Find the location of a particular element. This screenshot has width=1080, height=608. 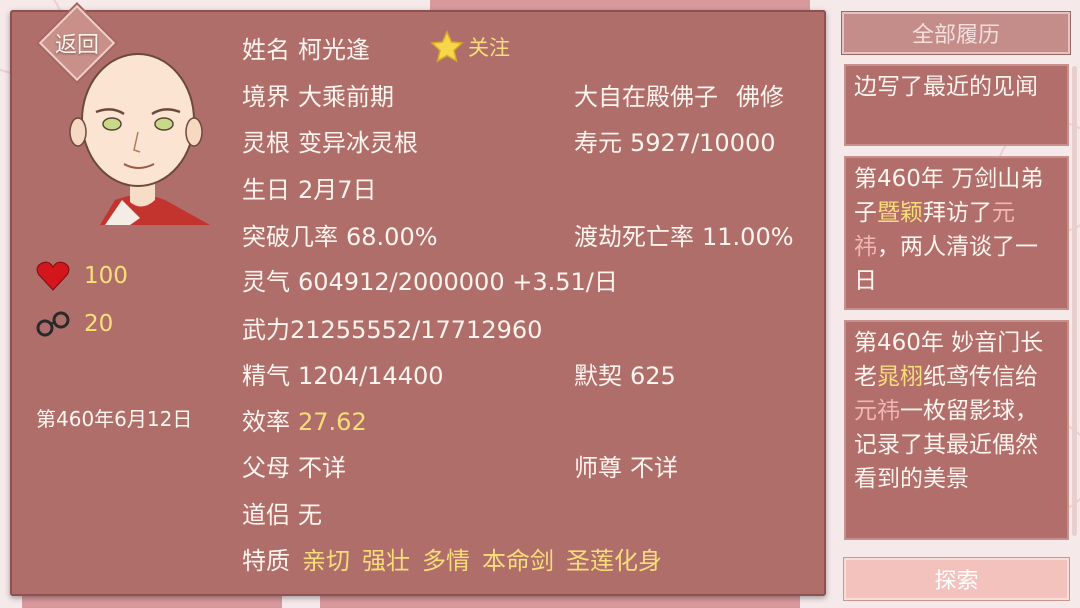

field-realm-value: 大乘前期 is located at coordinates (346, 97).